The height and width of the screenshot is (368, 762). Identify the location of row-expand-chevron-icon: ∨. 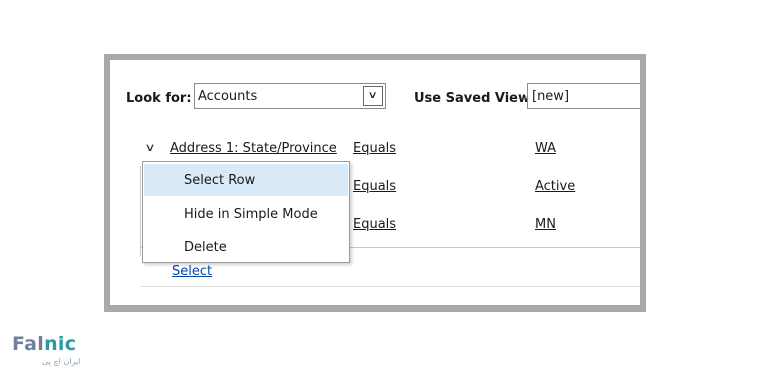
(149, 147).